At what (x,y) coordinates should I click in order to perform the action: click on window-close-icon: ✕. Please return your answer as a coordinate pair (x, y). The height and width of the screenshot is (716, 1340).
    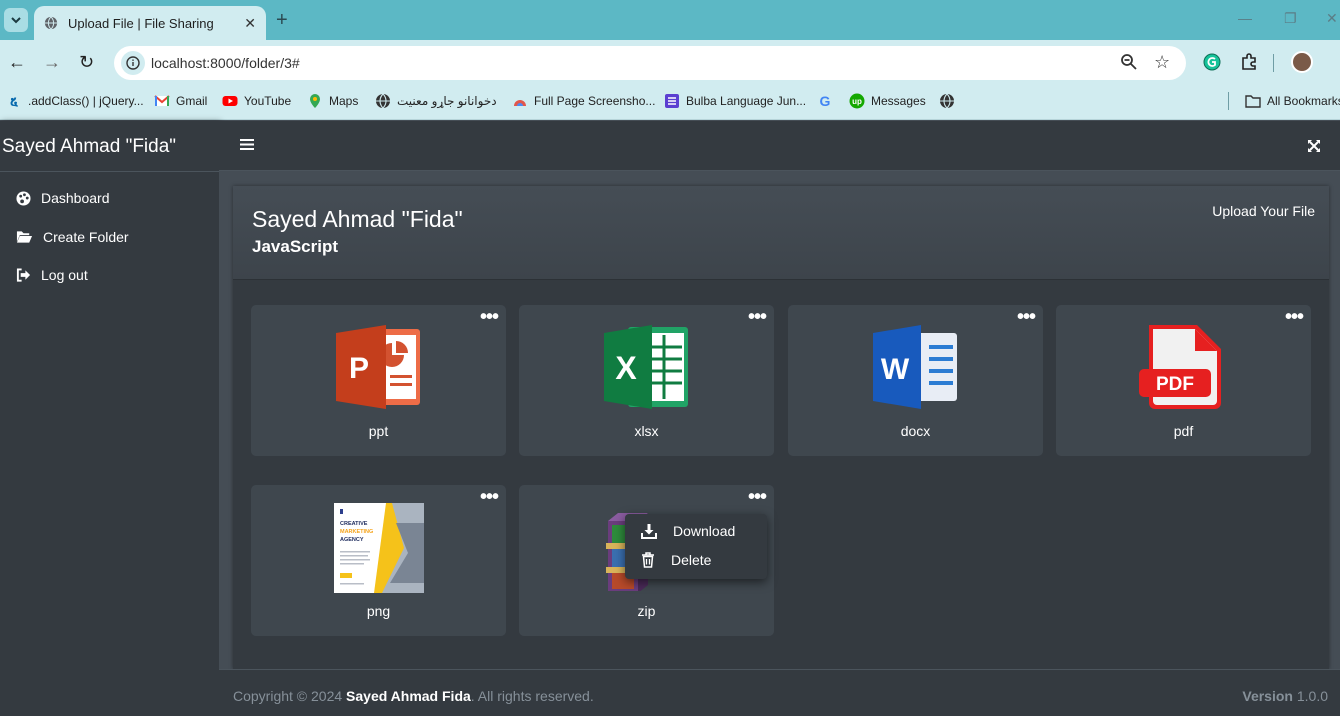
    Looking at the image, I should click on (1332, 18).